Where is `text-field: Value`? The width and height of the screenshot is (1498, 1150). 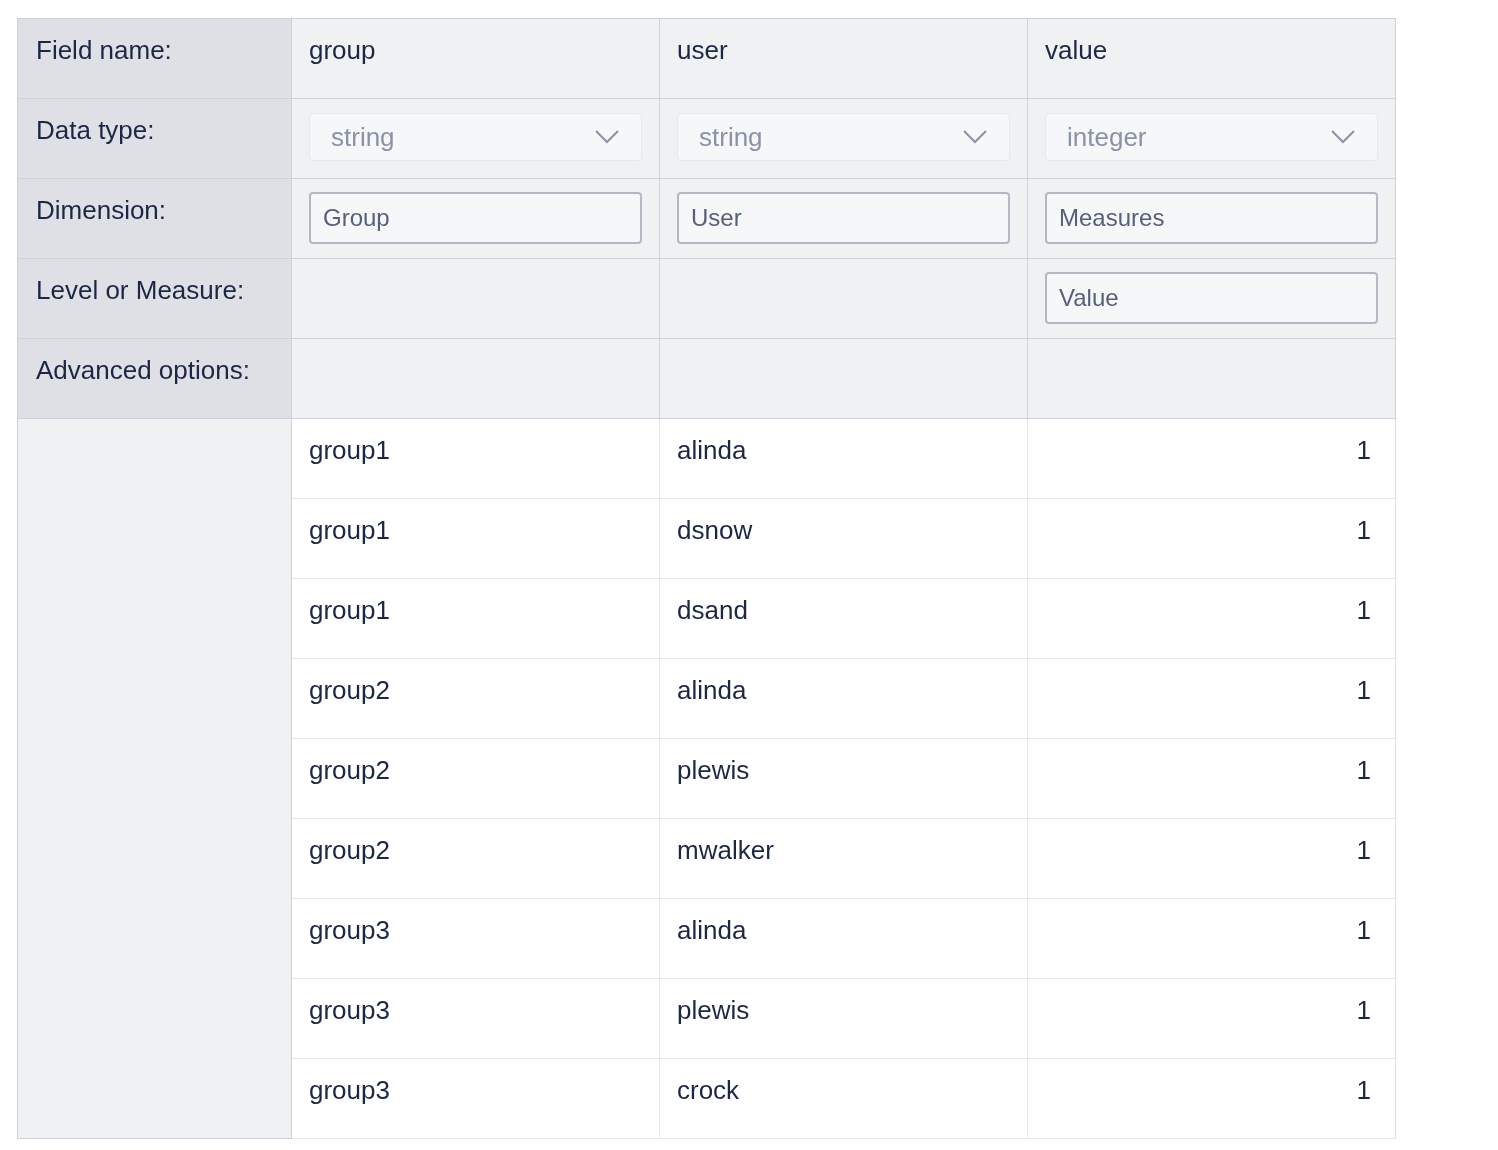
text-field: Value is located at coordinates (1211, 298).